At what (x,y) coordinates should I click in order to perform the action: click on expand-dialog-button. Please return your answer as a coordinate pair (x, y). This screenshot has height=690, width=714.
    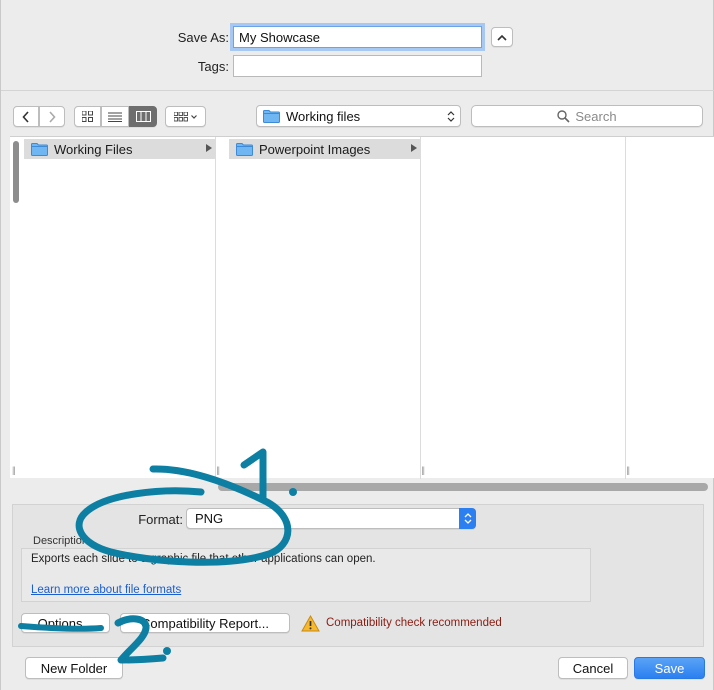
    Looking at the image, I should click on (502, 37).